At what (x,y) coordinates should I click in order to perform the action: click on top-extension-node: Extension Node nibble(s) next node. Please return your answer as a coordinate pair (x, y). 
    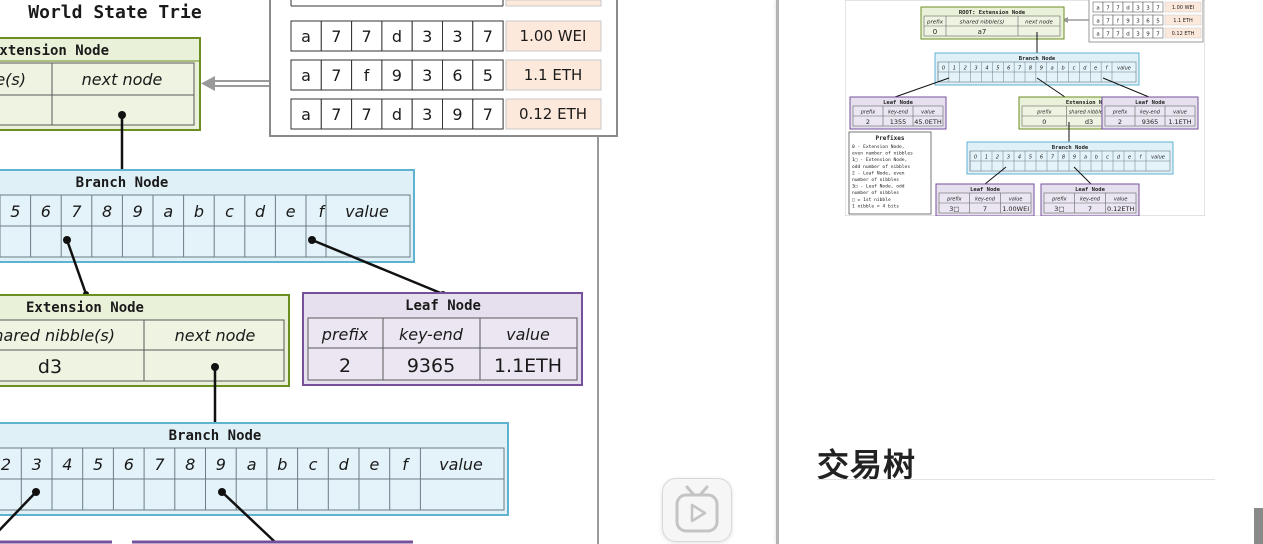
    Looking at the image, I should click on (100, 84).